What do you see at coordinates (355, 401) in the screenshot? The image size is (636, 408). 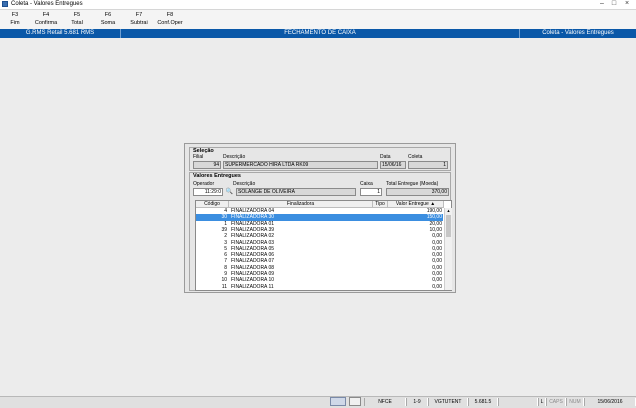 I see `document-icon` at bounding box center [355, 401].